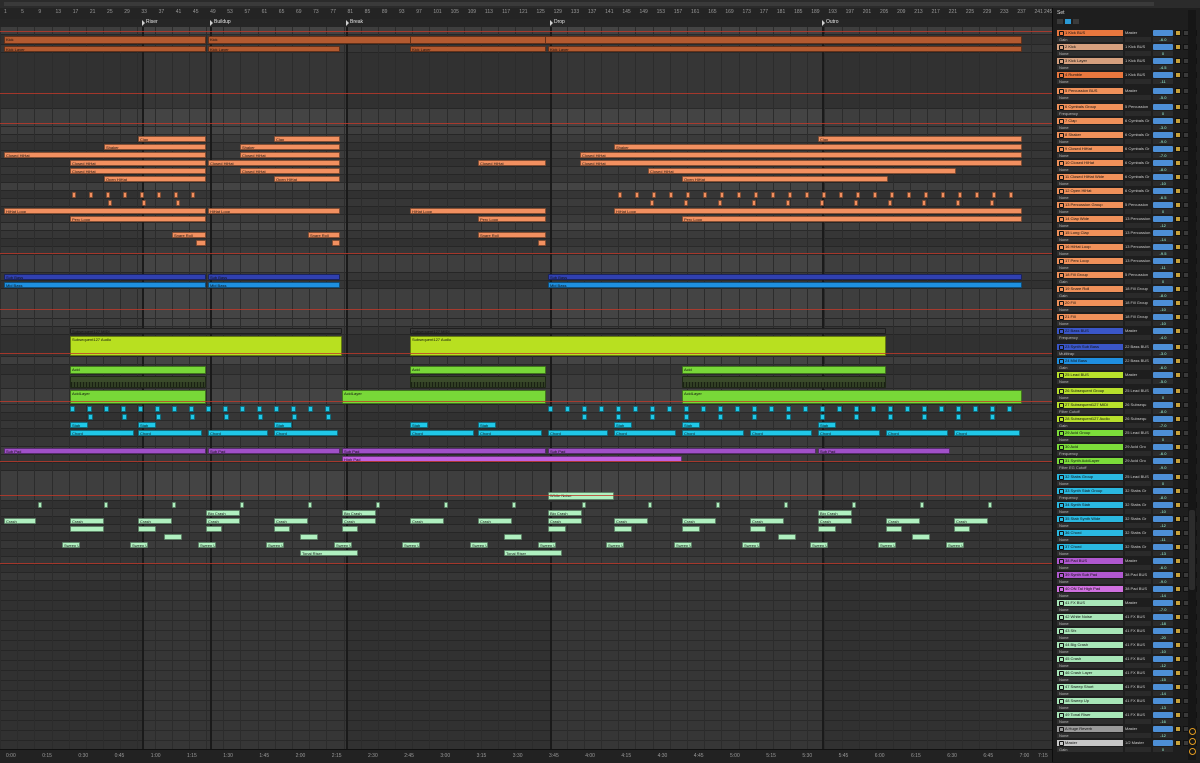 Image resolution: width=1200 pixels, height=763 pixels. What do you see at coordinates (1192, 731) in the screenshot?
I see `clip-ring-icon` at bounding box center [1192, 731].